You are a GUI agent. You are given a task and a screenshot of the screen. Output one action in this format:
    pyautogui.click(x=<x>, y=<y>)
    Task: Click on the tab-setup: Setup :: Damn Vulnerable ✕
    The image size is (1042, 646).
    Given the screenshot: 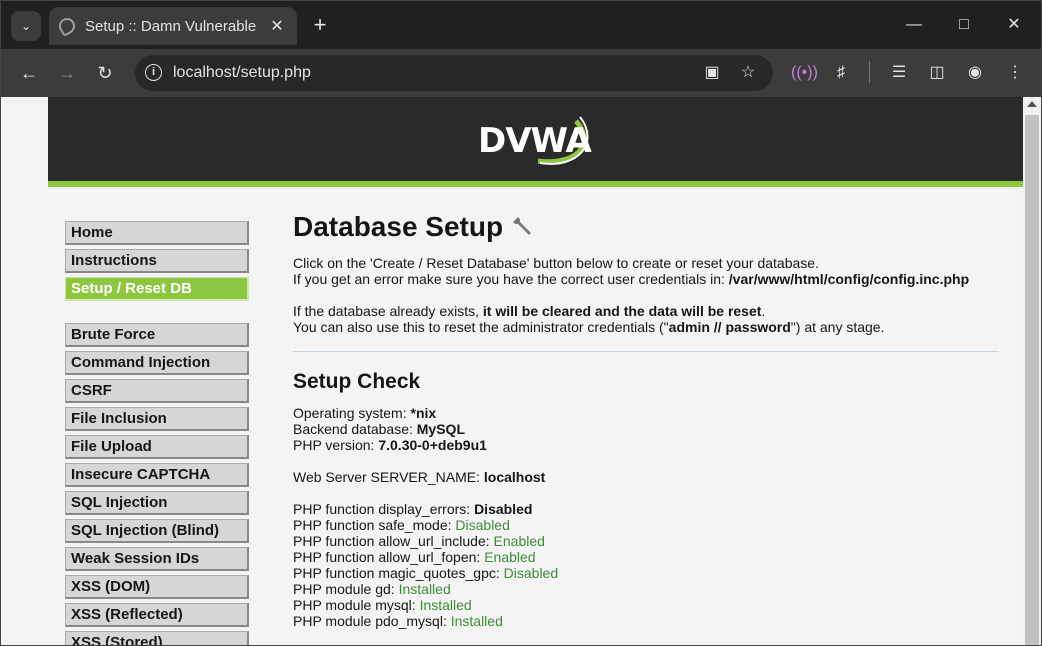 What is the action you would take?
    pyautogui.click(x=173, y=26)
    